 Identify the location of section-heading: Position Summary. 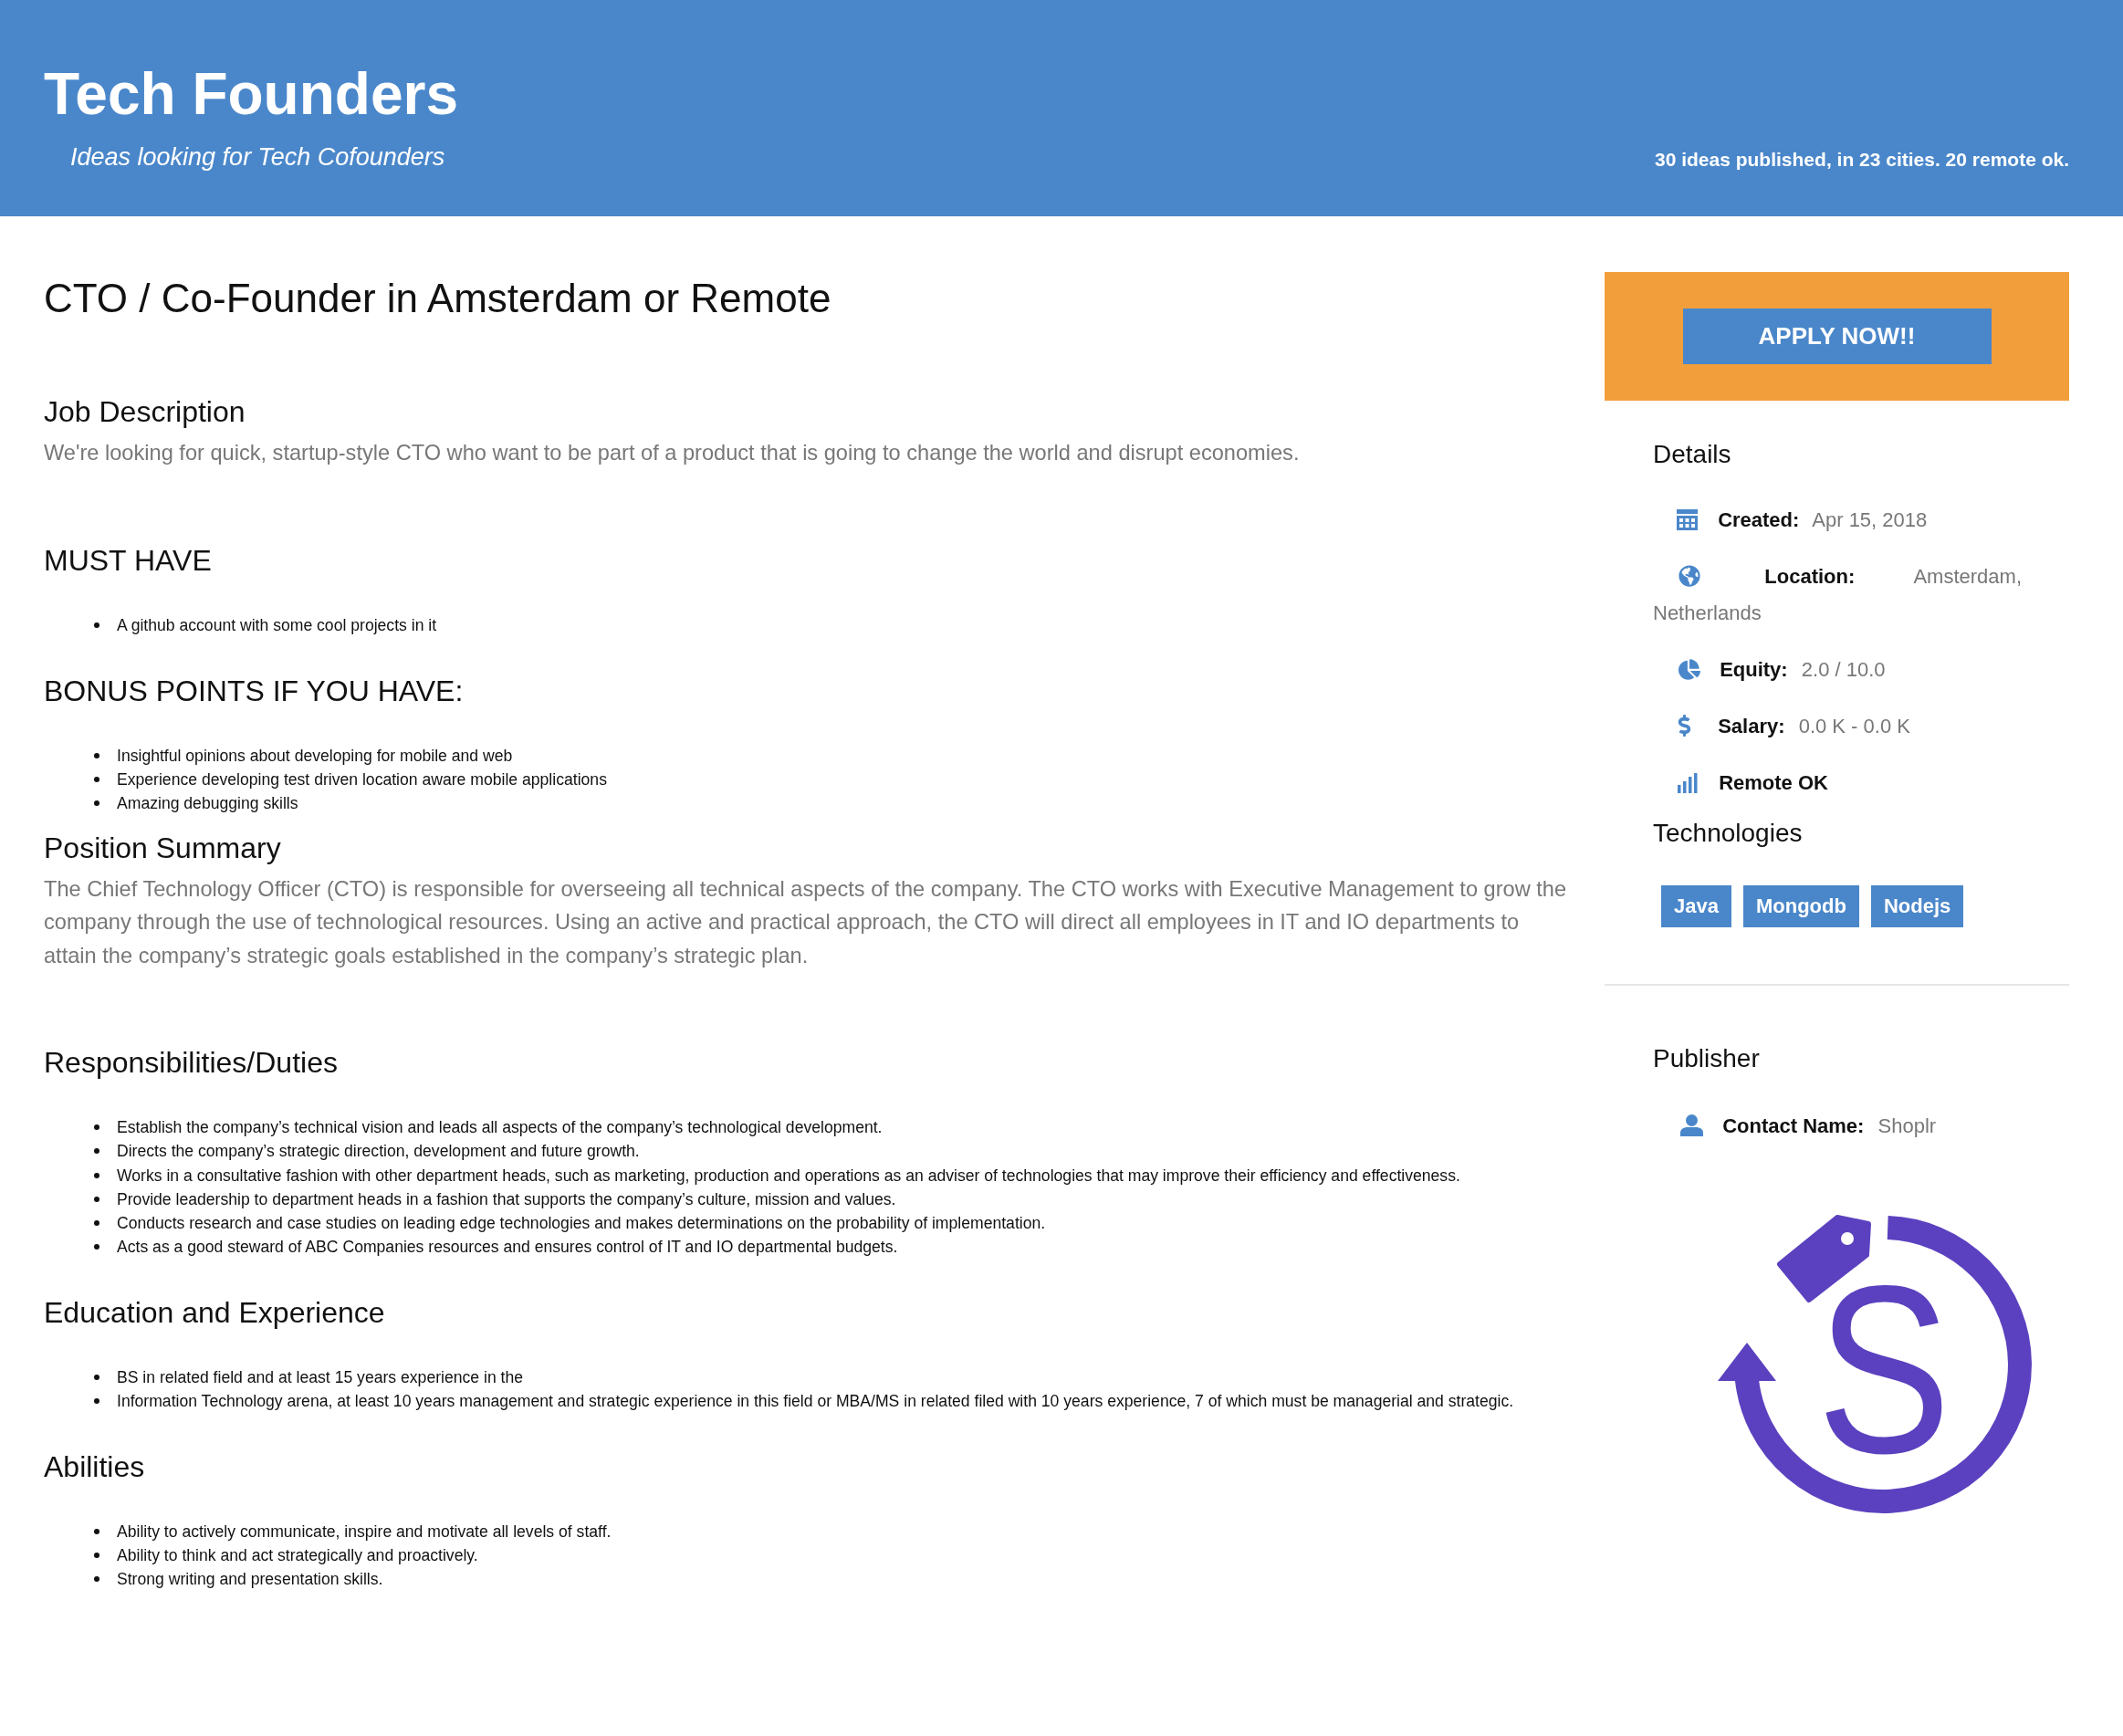
(163, 847).